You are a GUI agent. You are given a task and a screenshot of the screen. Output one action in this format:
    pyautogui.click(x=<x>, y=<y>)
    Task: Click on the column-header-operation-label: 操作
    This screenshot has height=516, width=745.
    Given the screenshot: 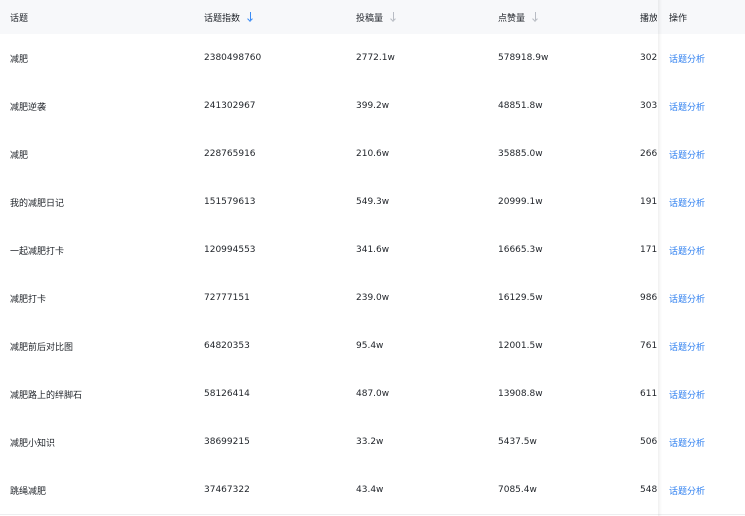 What is the action you would take?
    pyautogui.click(x=678, y=18)
    